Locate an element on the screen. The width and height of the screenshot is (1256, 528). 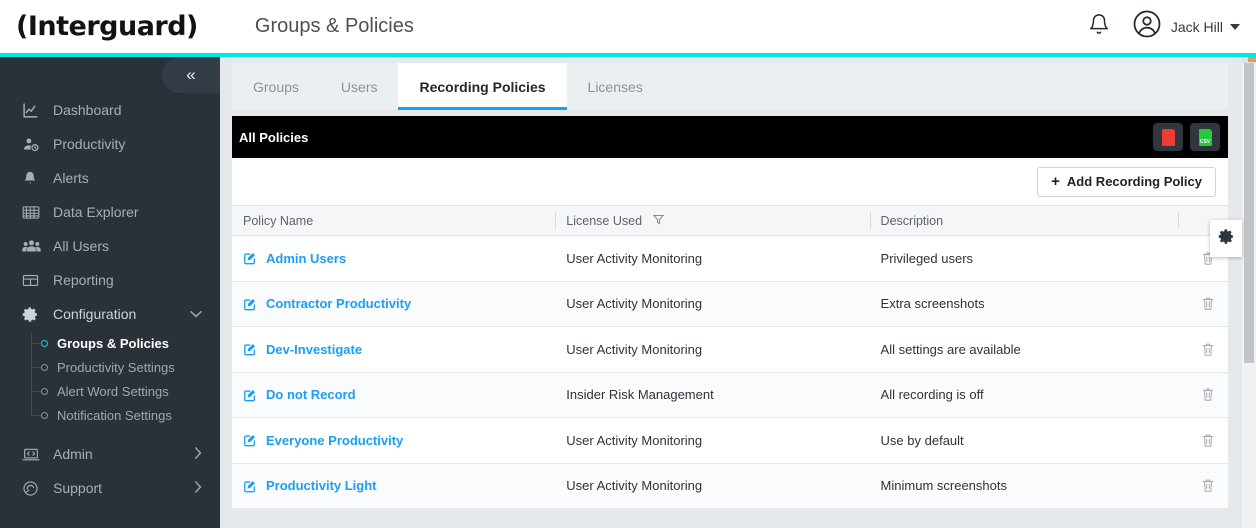
export-pdf-button is located at coordinates (1168, 137).